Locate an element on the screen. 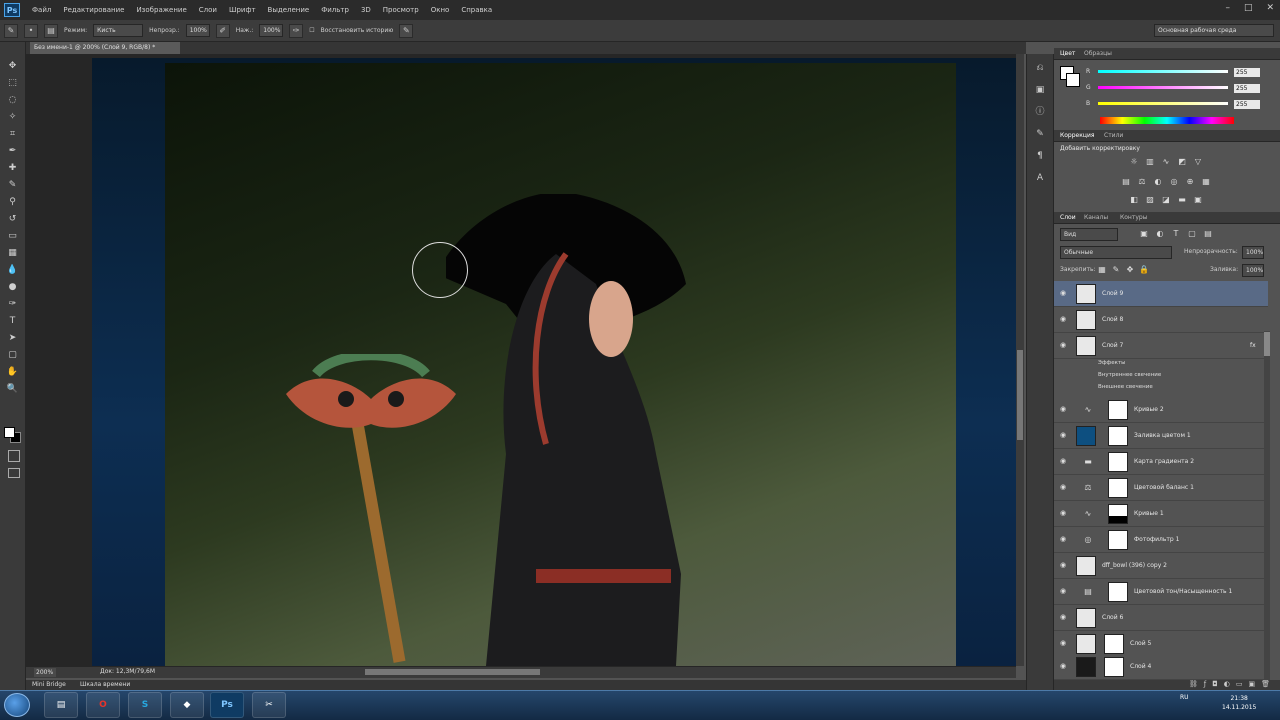 The width and height of the screenshot is (1280, 720). effect-outer-glow: Внешнее свечение is located at coordinates (1161, 389).